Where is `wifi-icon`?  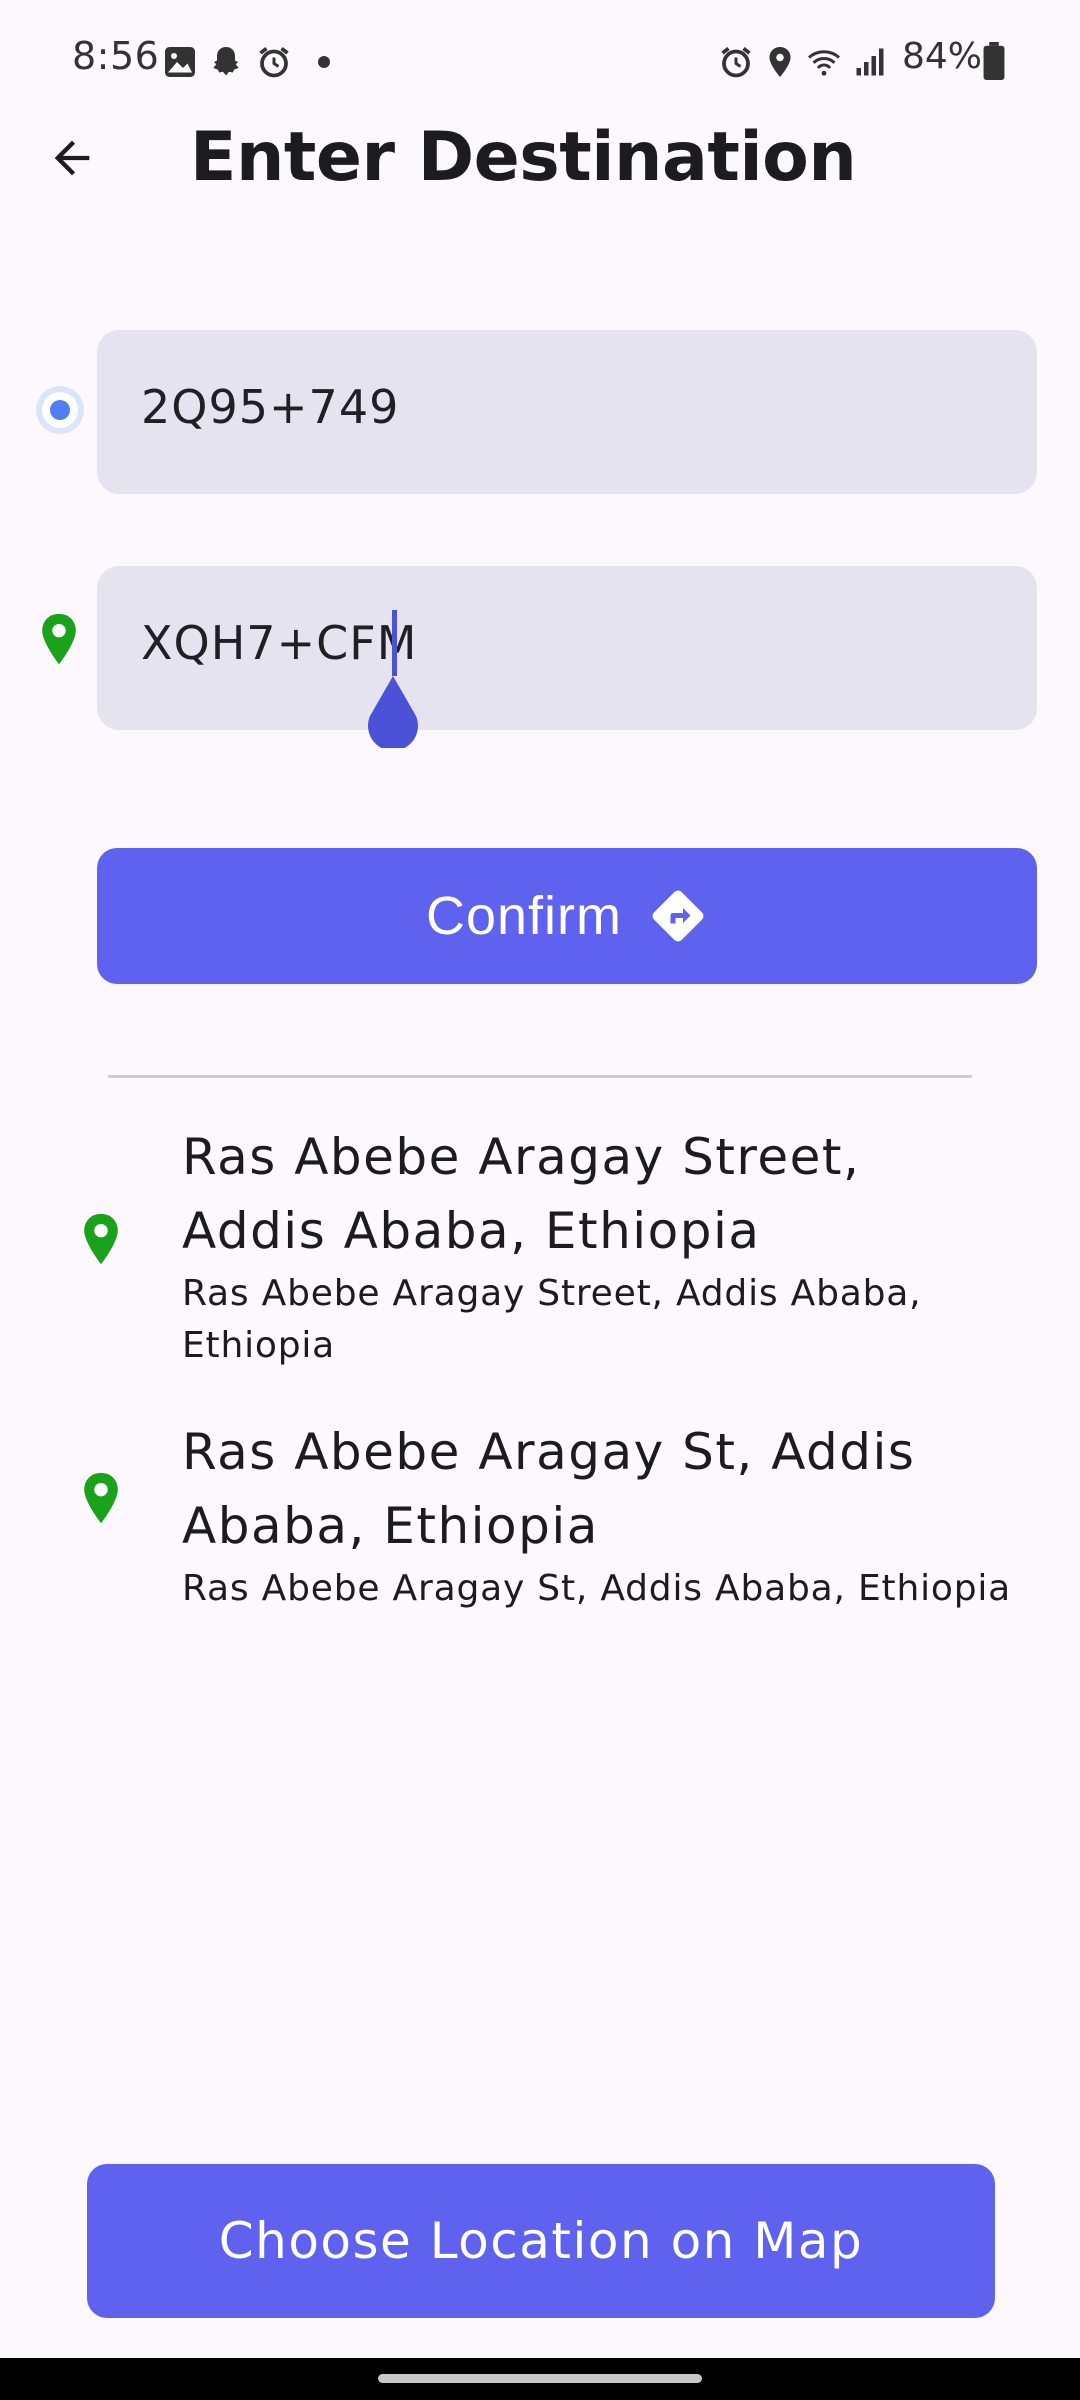
wifi-icon is located at coordinates (824, 63).